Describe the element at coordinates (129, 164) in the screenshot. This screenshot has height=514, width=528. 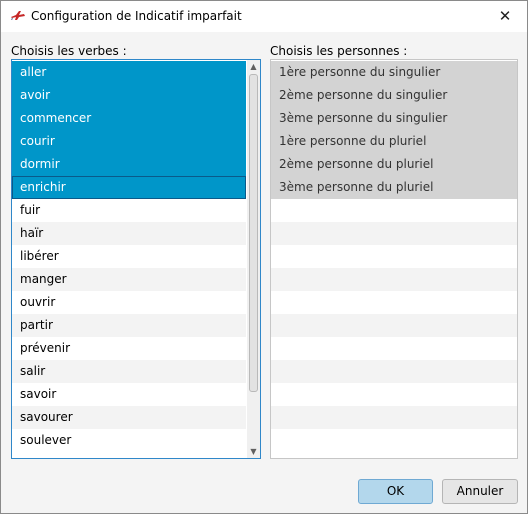
I see `verb-item: dormir` at that location.